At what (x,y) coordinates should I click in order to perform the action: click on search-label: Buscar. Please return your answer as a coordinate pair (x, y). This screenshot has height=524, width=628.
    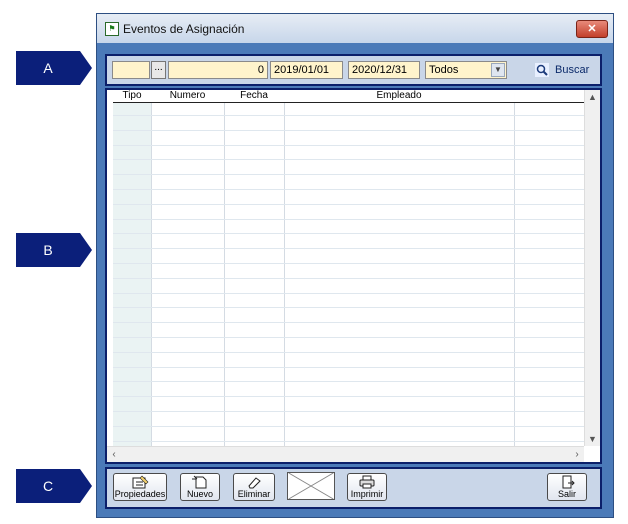
    Looking at the image, I should click on (572, 70).